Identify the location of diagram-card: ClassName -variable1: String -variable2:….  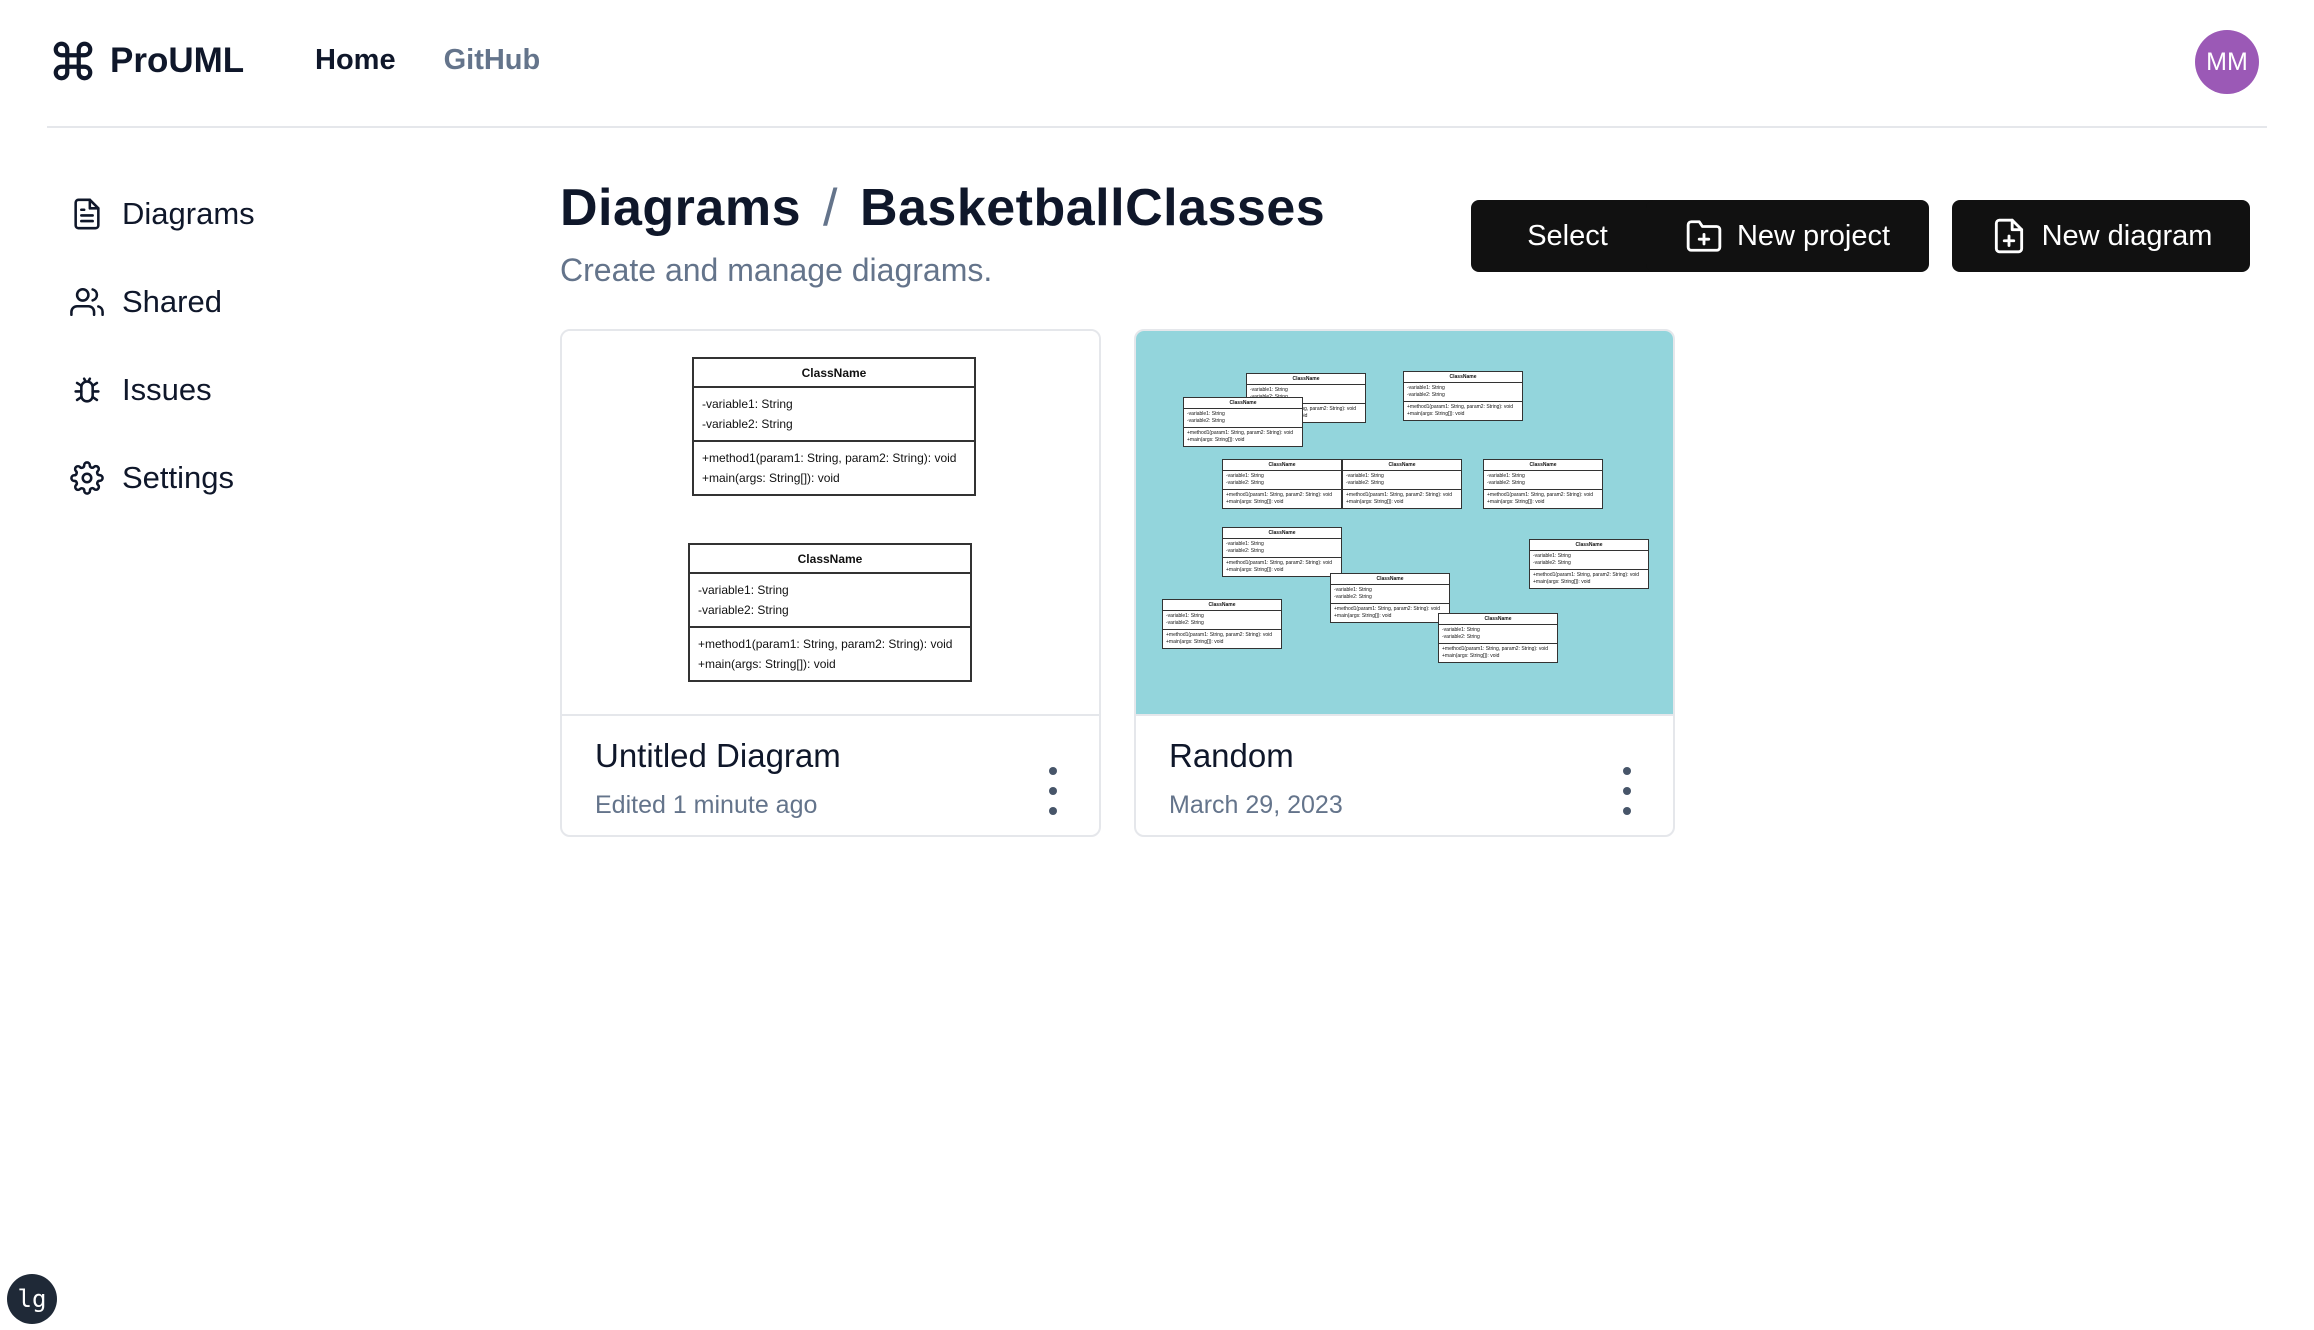
(830, 583).